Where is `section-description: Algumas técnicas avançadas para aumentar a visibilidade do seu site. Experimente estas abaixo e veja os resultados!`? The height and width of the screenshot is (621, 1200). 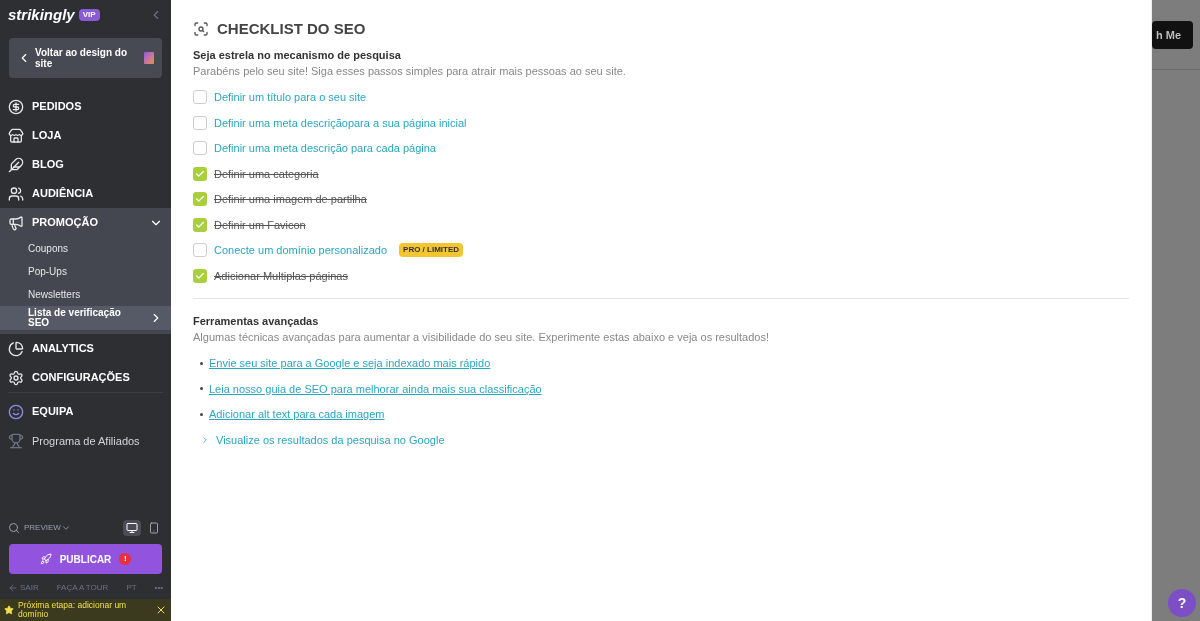
section-description: Algumas técnicas avançadas para aumentar a visibilidade do seu site. Experimente estas abaixo e veja os resultados! is located at coordinates (481, 337).